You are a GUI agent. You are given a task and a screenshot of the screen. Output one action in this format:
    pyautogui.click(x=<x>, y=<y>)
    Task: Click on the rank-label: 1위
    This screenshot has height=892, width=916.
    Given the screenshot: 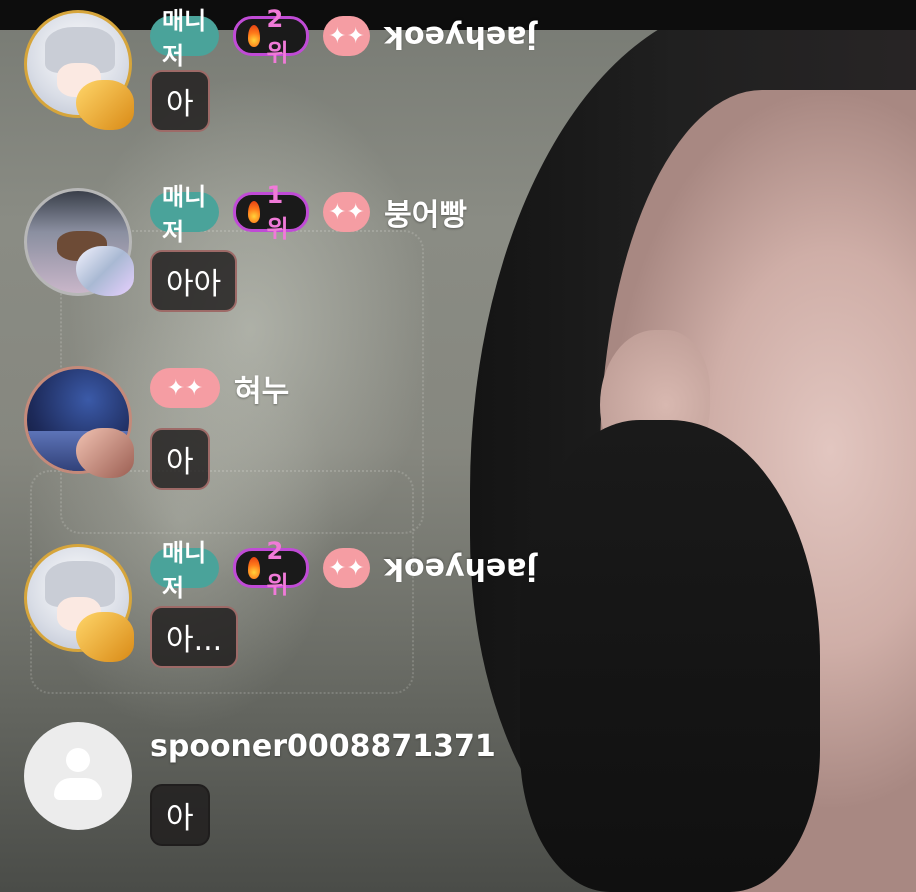 What is the action you would take?
    pyautogui.click(x=277, y=211)
    